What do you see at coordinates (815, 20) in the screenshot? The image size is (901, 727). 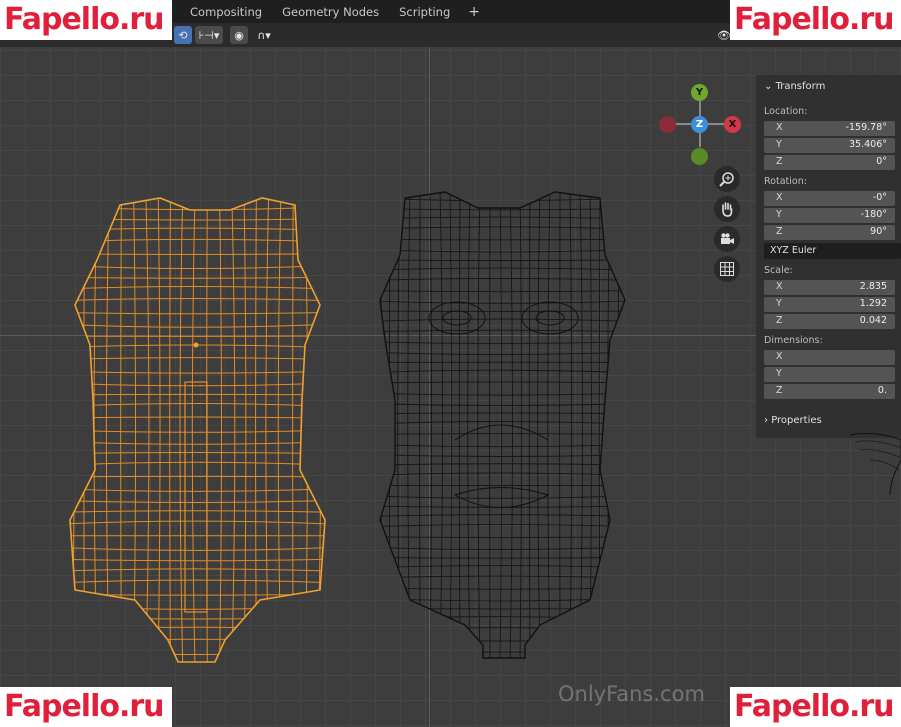 I see `watermark-top-right: Fapello.ru` at bounding box center [815, 20].